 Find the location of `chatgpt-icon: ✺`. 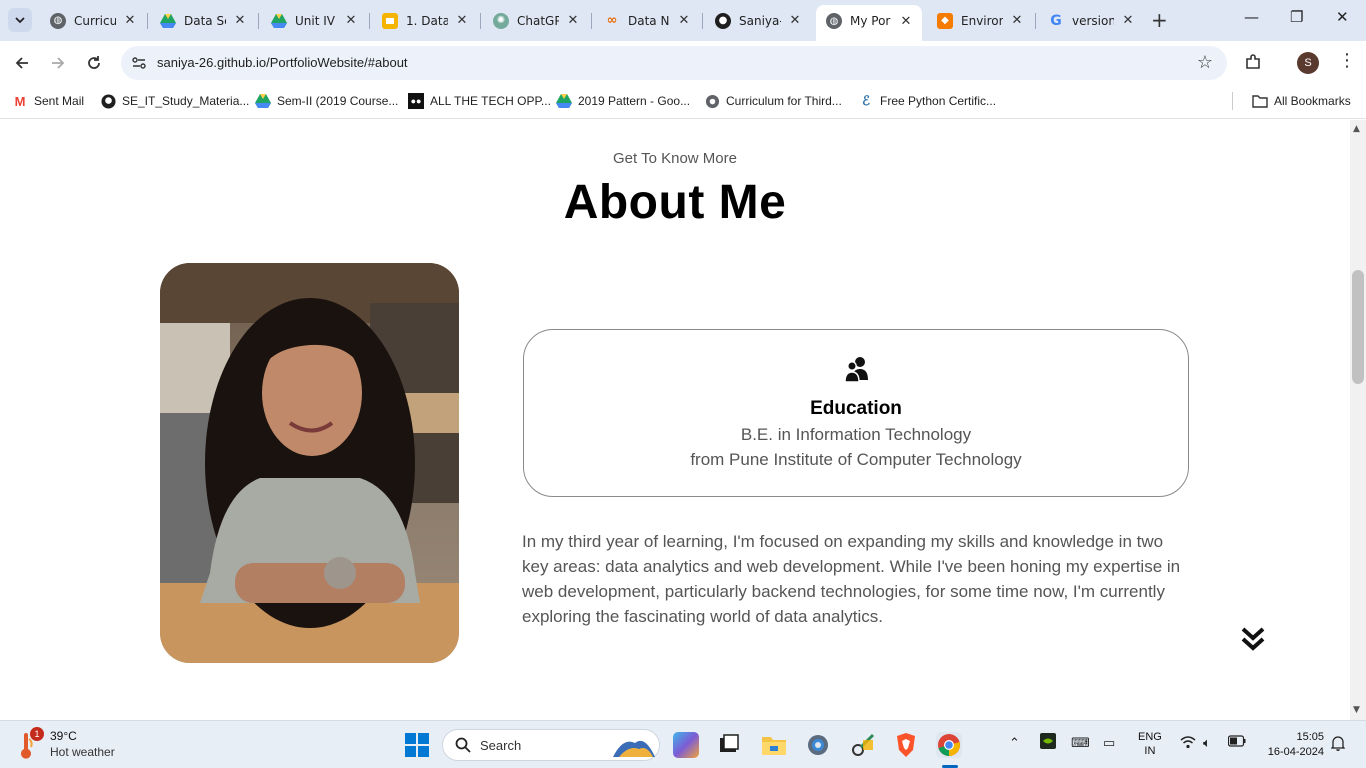

chatgpt-icon: ✺ is located at coordinates (501, 20).